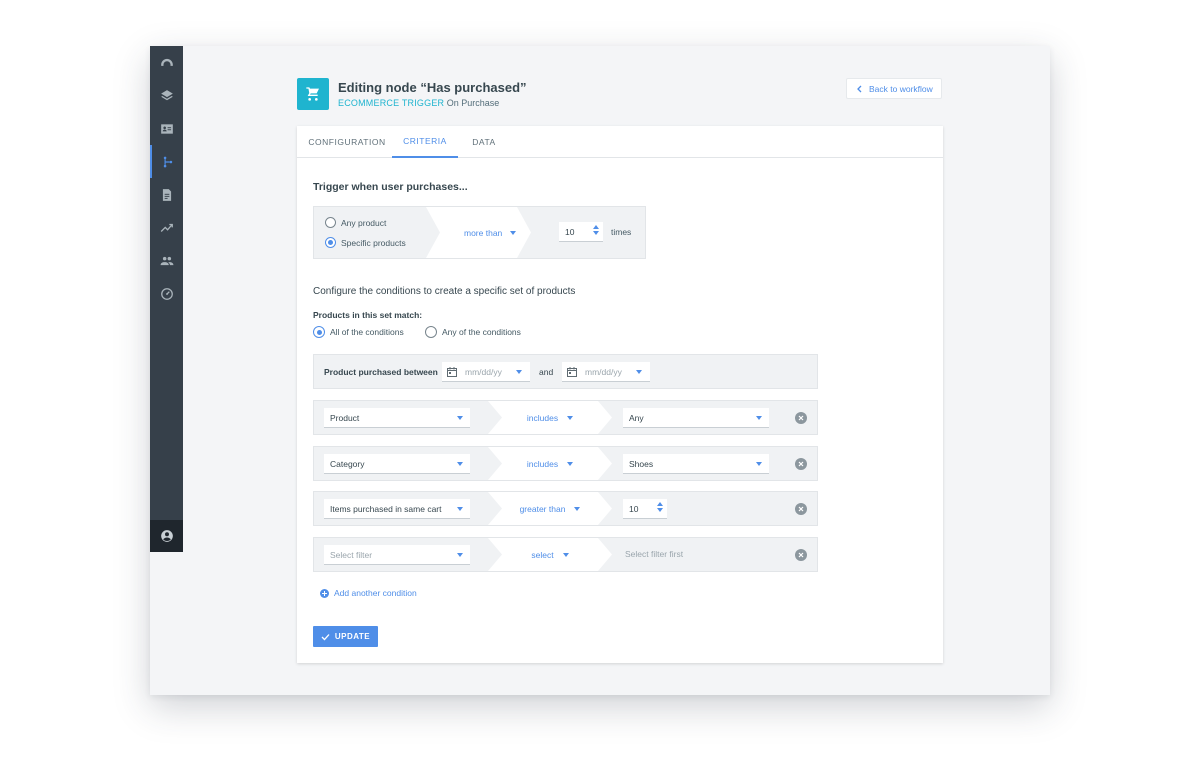  I want to click on sidebar, so click(166, 299).